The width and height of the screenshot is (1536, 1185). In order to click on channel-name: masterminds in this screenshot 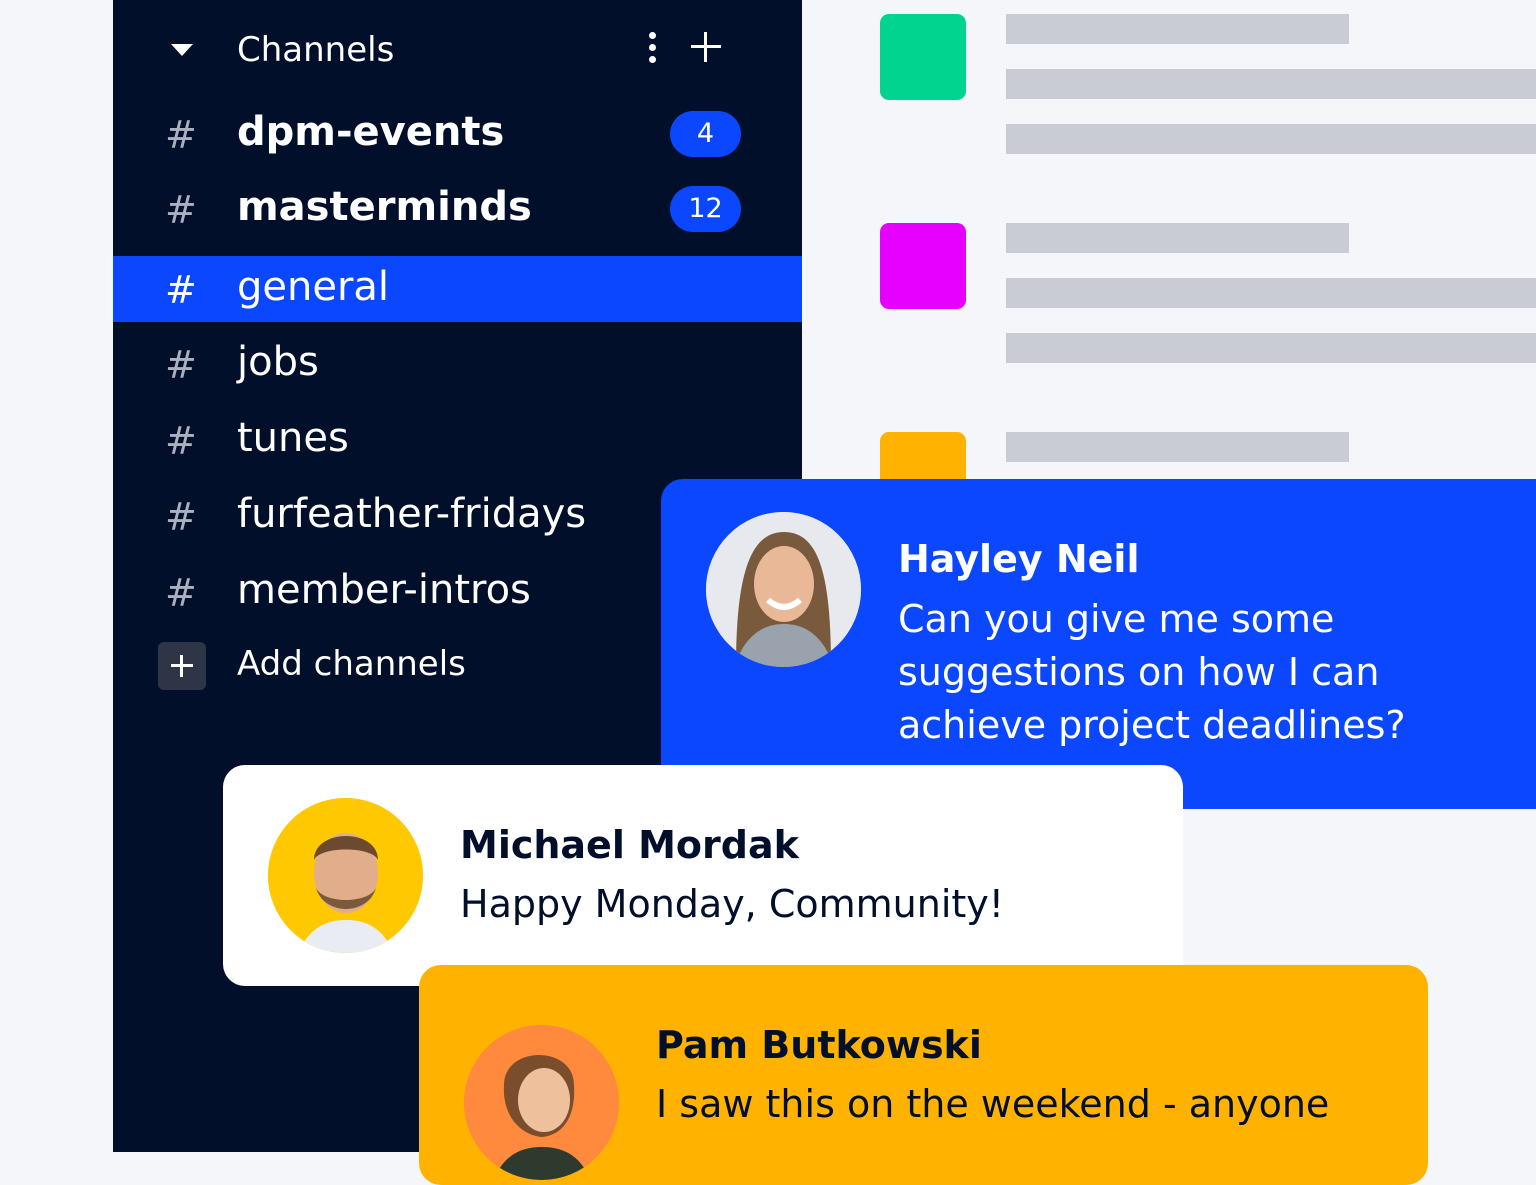, I will do `click(384, 207)`.